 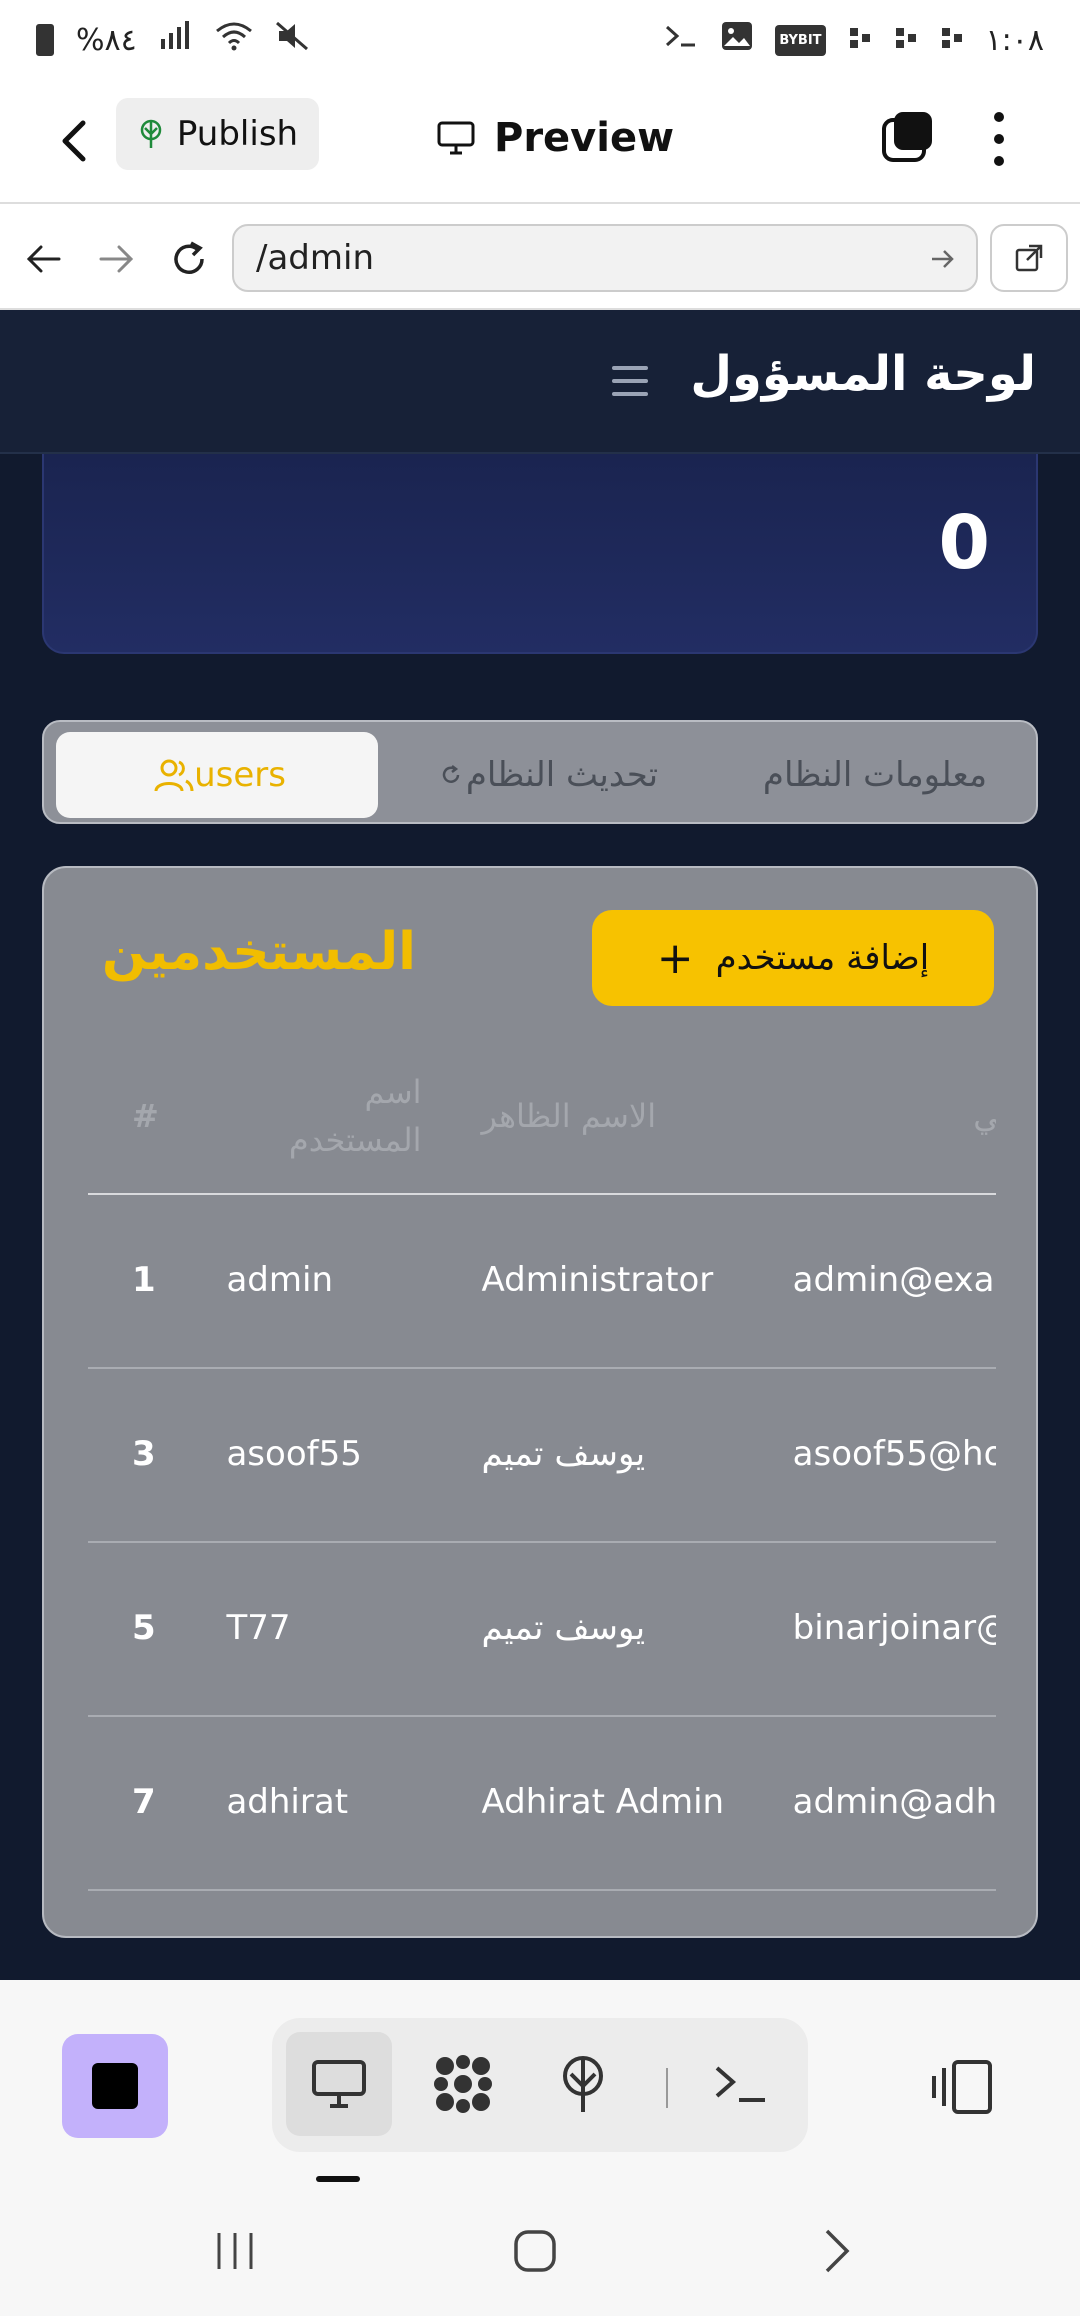 I want to click on site-header: لوحة المسؤول, so click(x=540, y=382).